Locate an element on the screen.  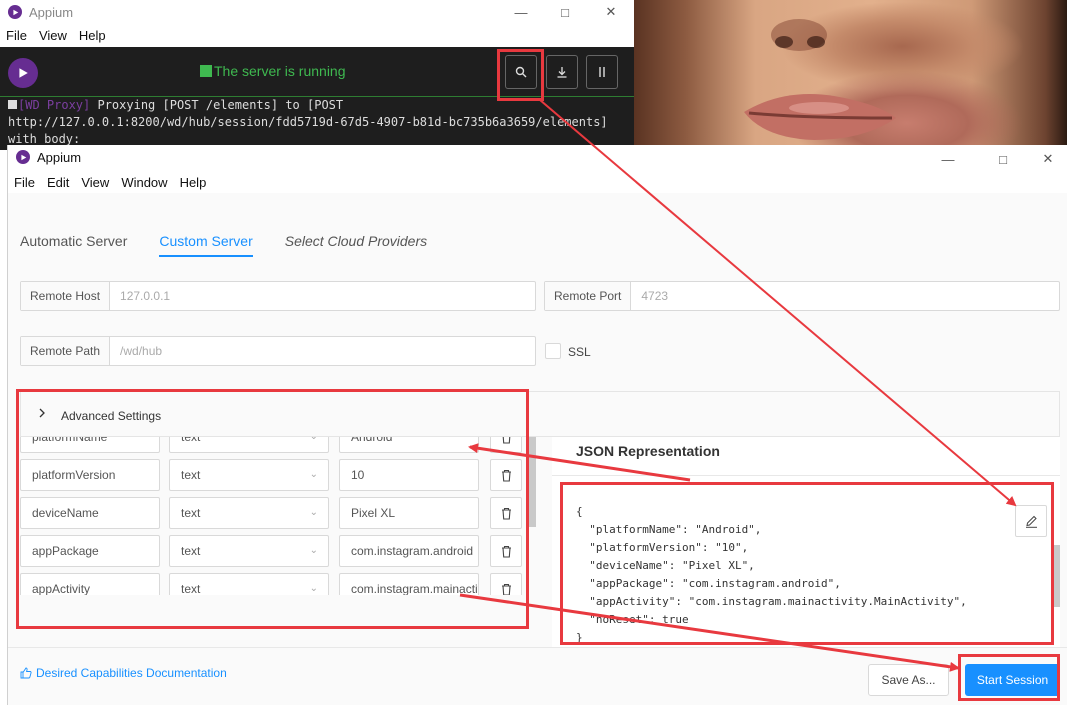
capability-value-input: Android is located at coordinates (409, 445).